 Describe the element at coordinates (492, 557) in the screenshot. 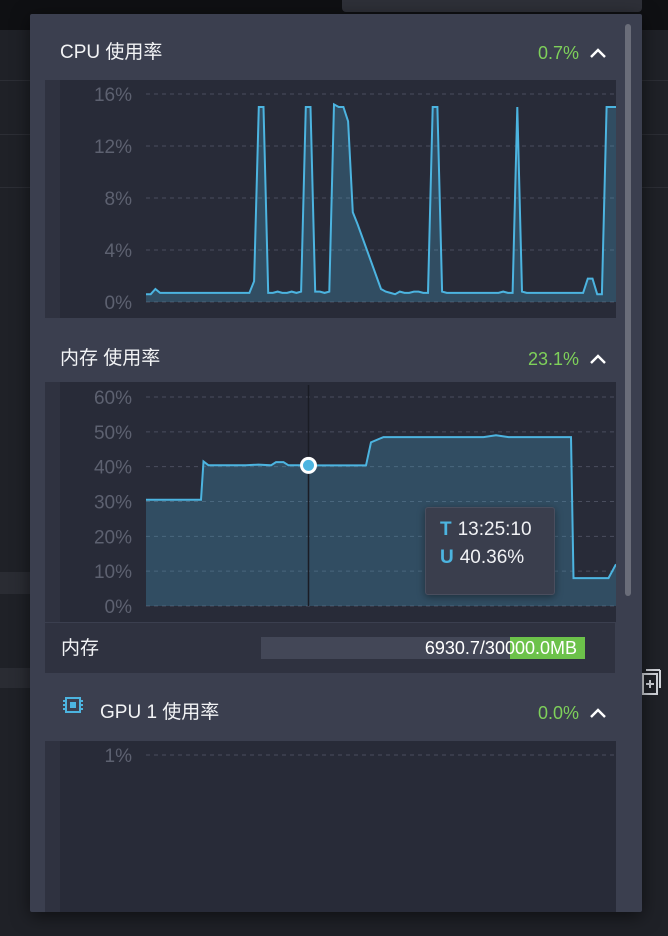

I see `tooltip-usage: 40.36%` at that location.